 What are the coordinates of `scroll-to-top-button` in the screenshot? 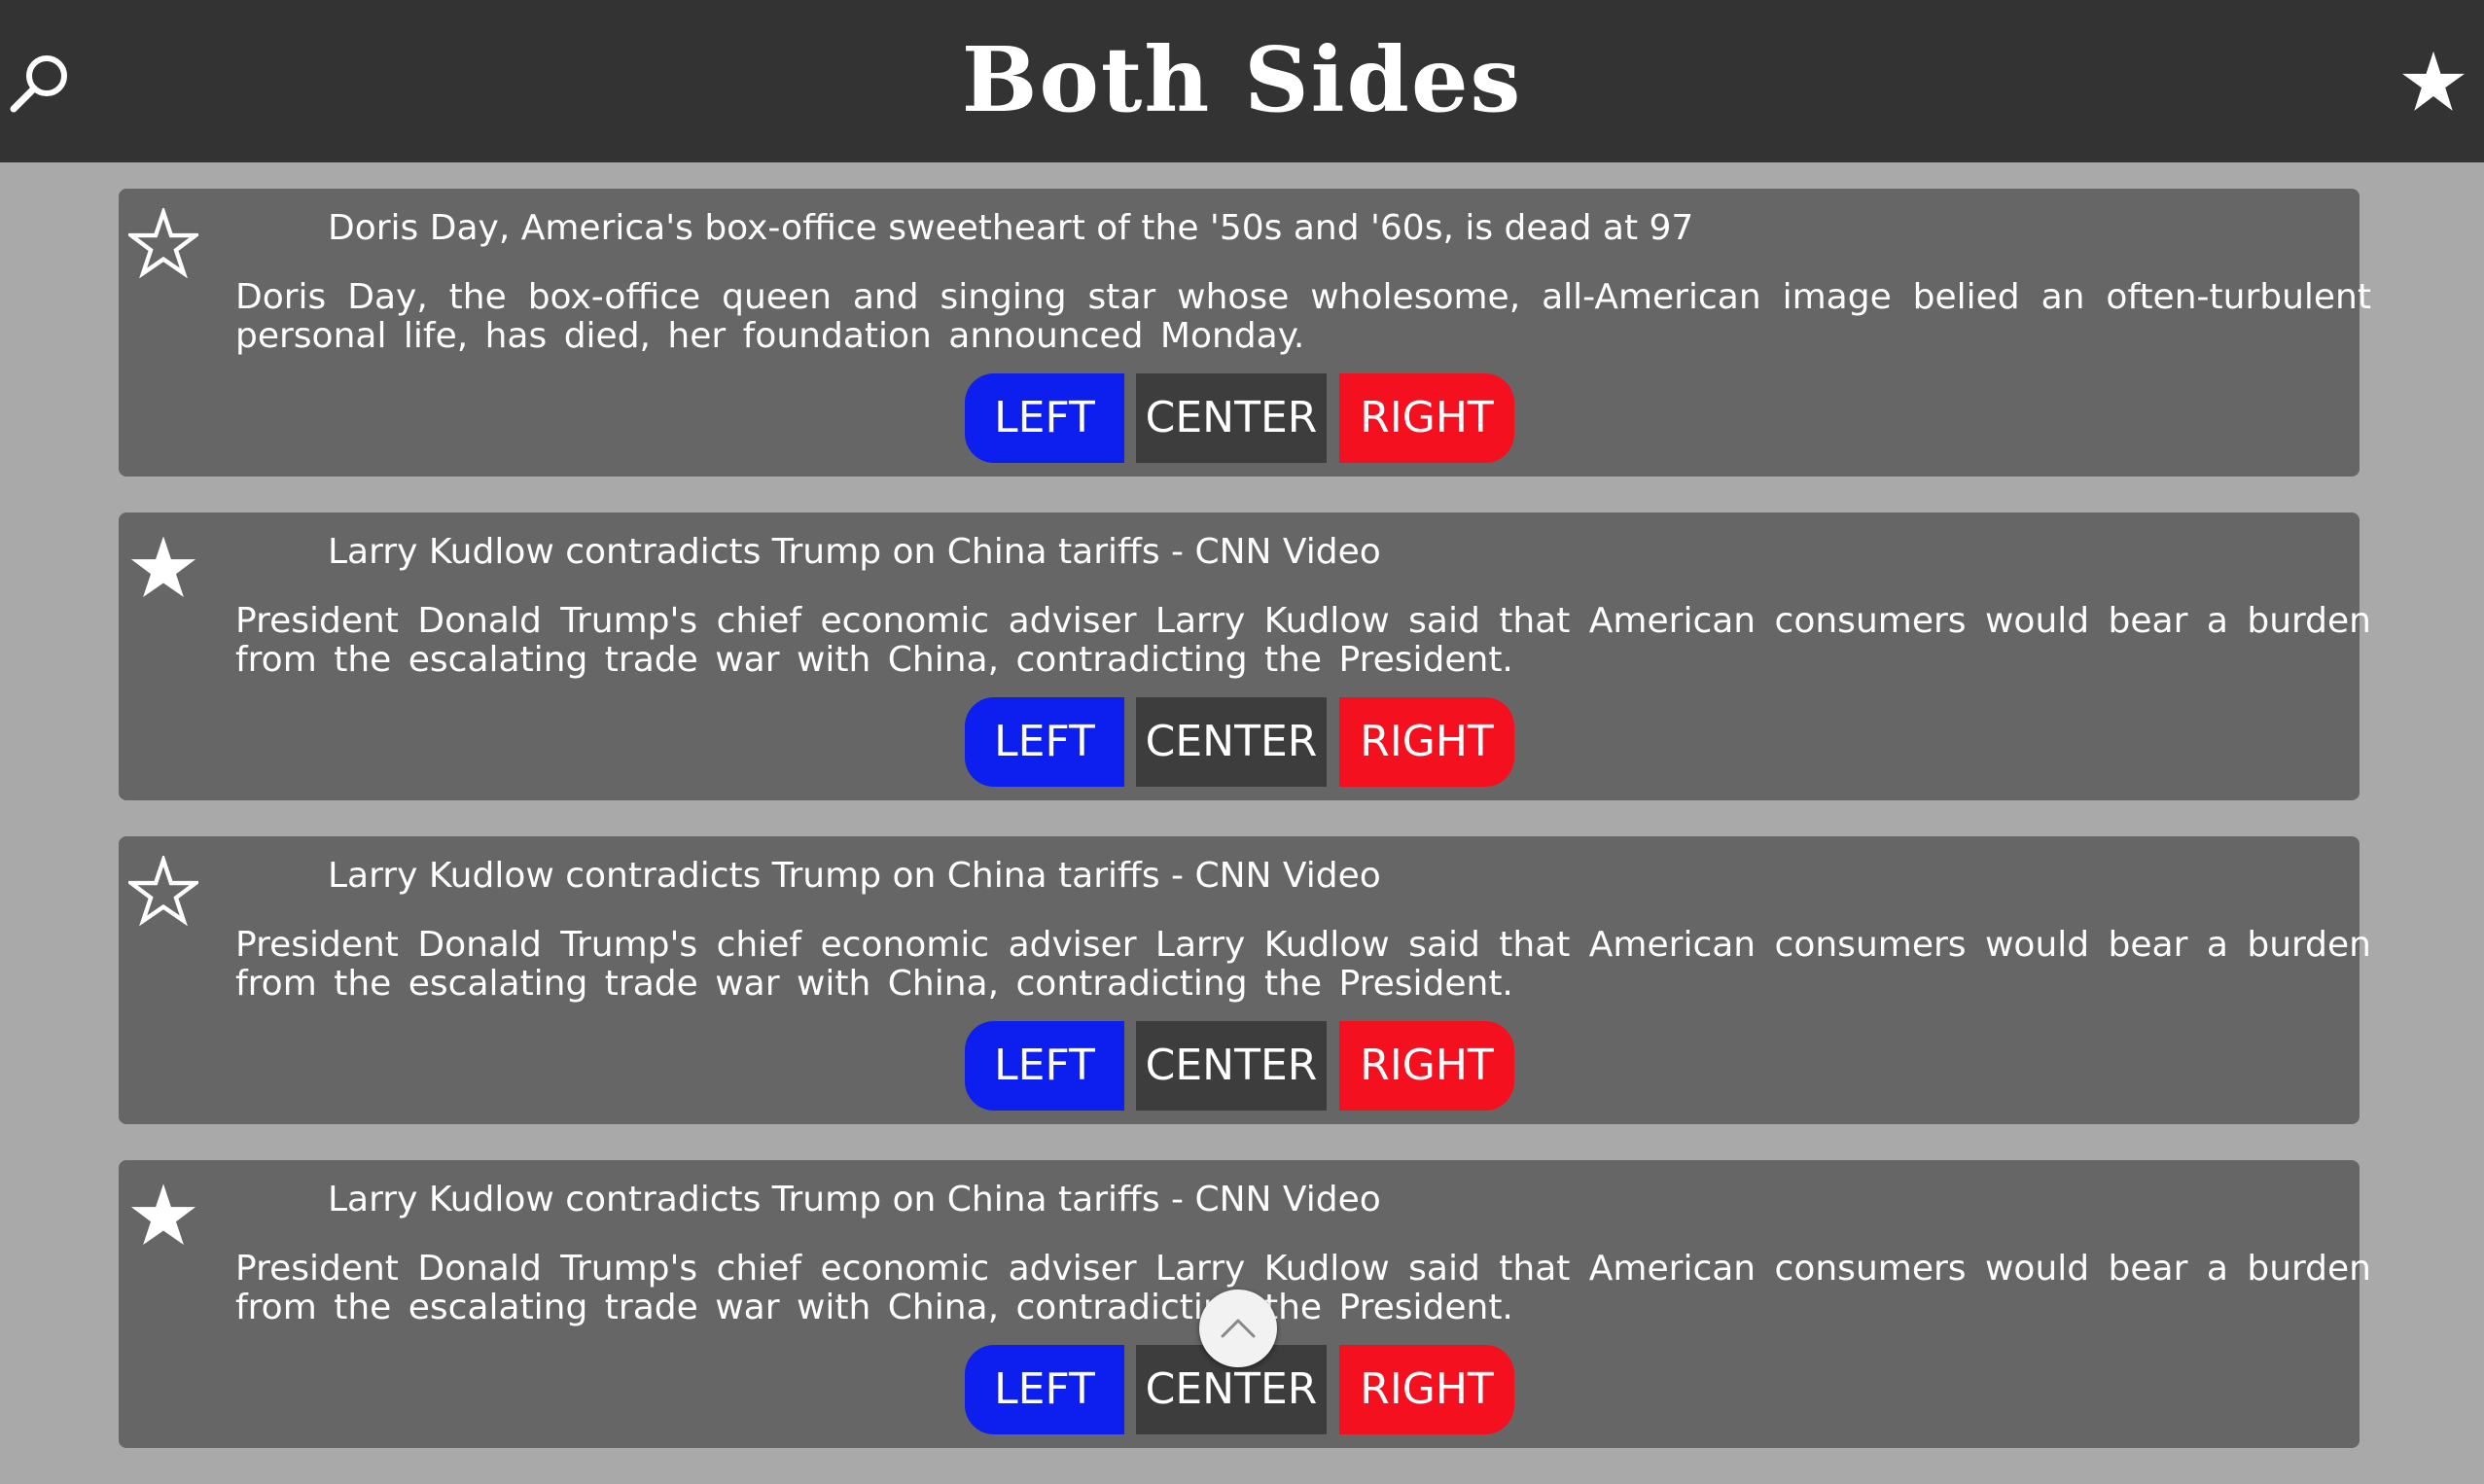 It's located at (1238, 1329).